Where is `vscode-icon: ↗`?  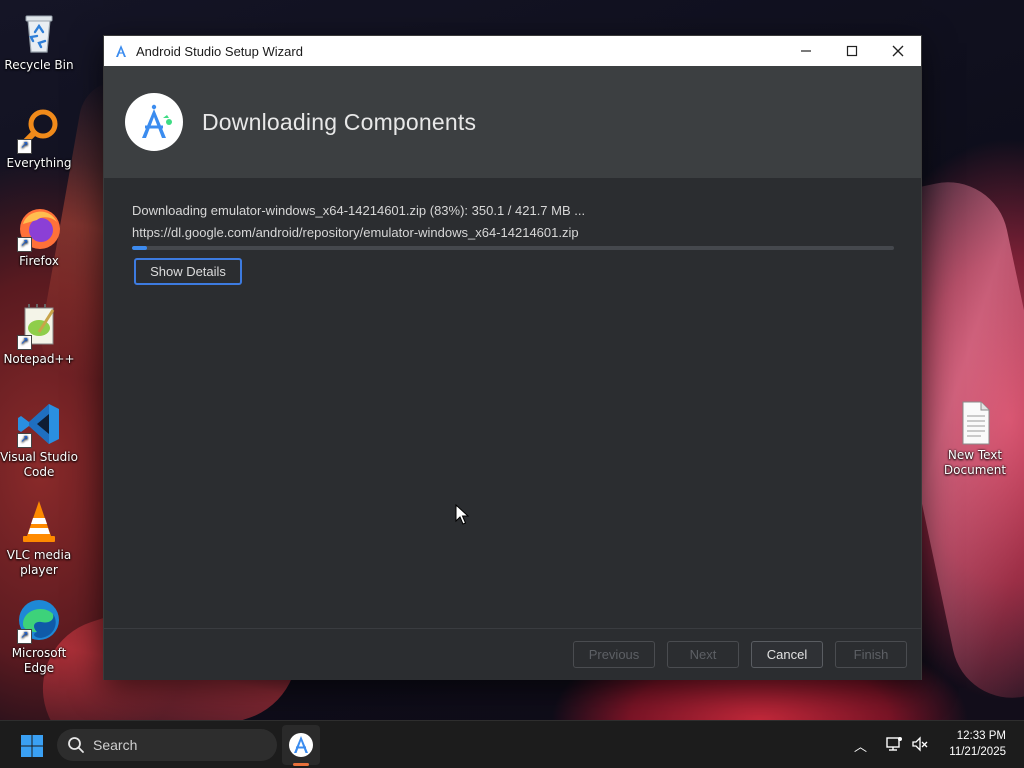 vscode-icon: ↗ is located at coordinates (39, 424).